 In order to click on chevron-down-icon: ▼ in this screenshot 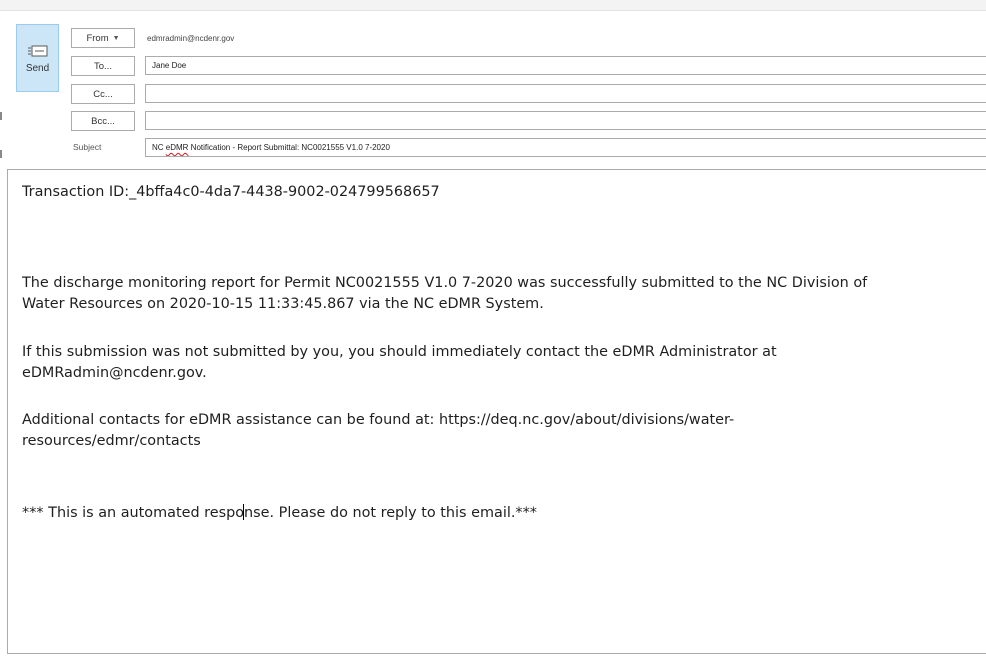, I will do `click(116, 38)`.